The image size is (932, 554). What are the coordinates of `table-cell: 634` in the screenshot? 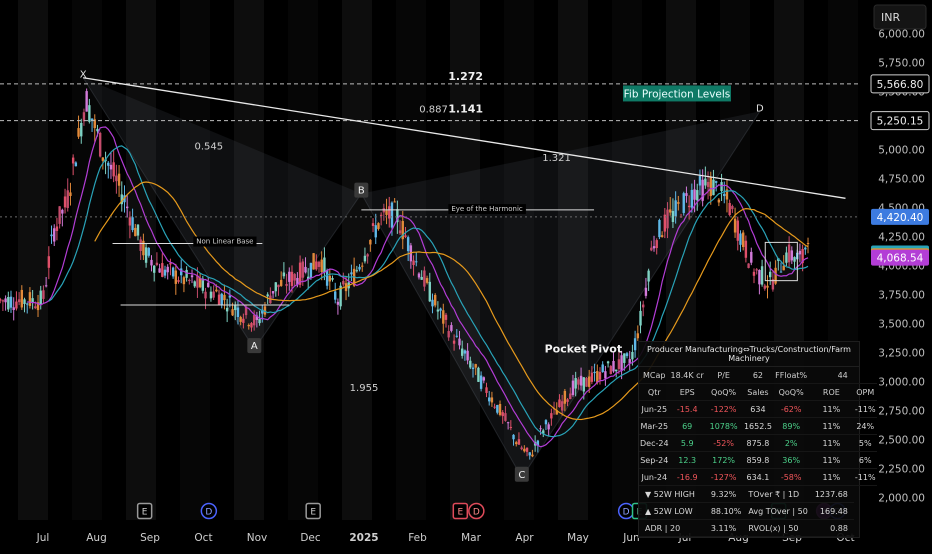 It's located at (758, 409).